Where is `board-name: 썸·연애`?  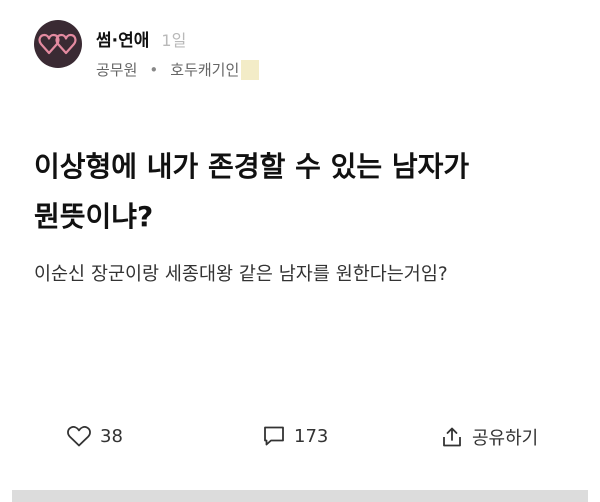
board-name: 썸·연애 is located at coordinates (122, 38).